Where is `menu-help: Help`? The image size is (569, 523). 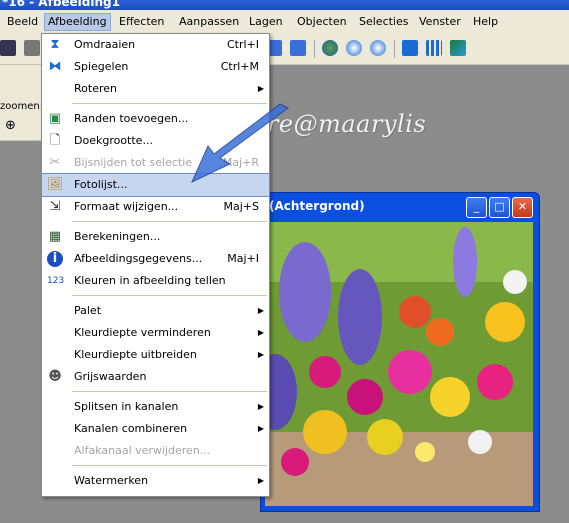
menu-help: Help is located at coordinates (485, 22).